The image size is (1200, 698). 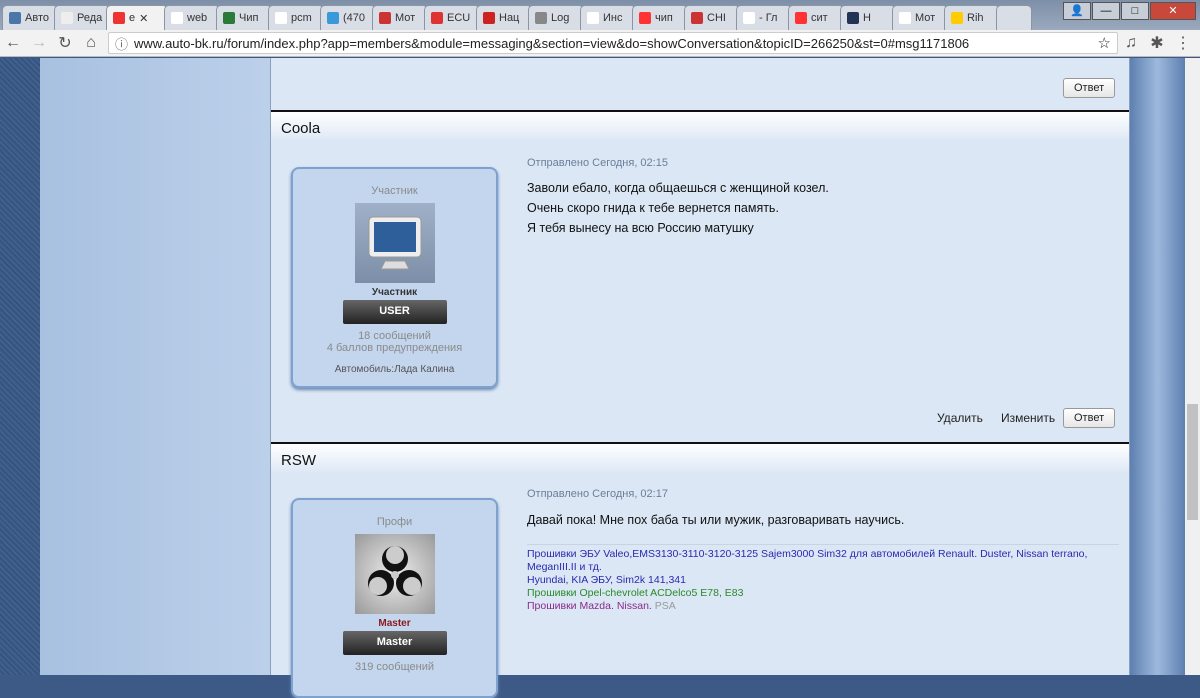 I want to click on tab-label: Rih, so click(x=975, y=18).